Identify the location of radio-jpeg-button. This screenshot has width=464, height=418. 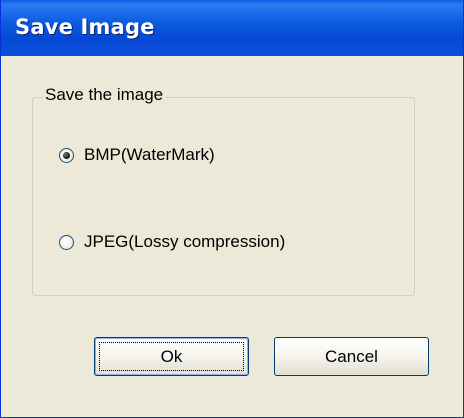
(66, 242).